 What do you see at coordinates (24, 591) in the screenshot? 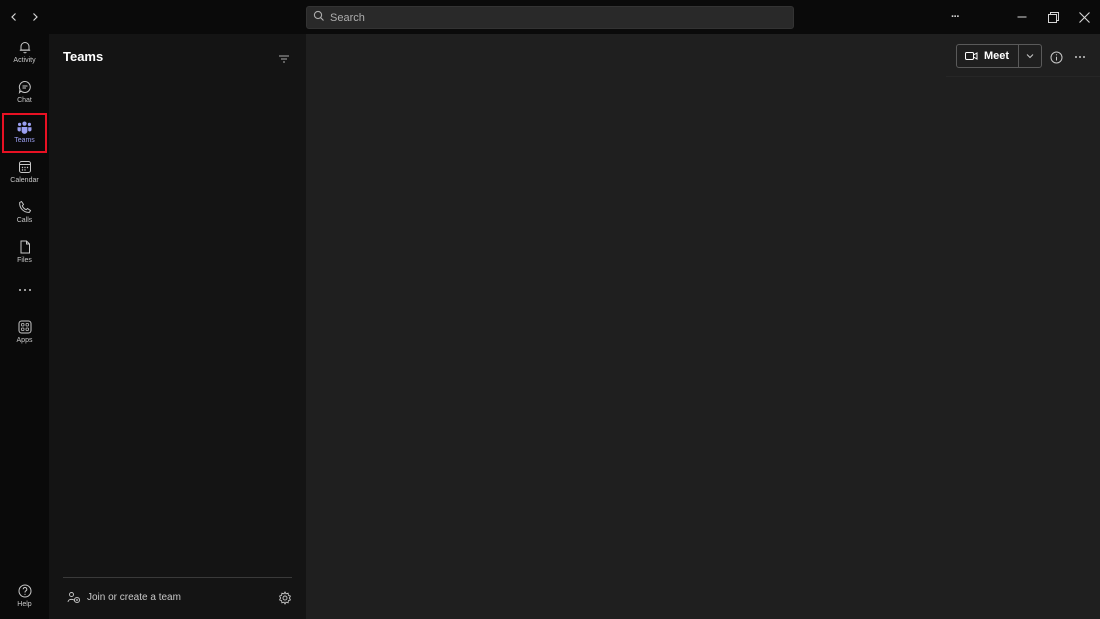
I see `help-icon` at bounding box center [24, 591].